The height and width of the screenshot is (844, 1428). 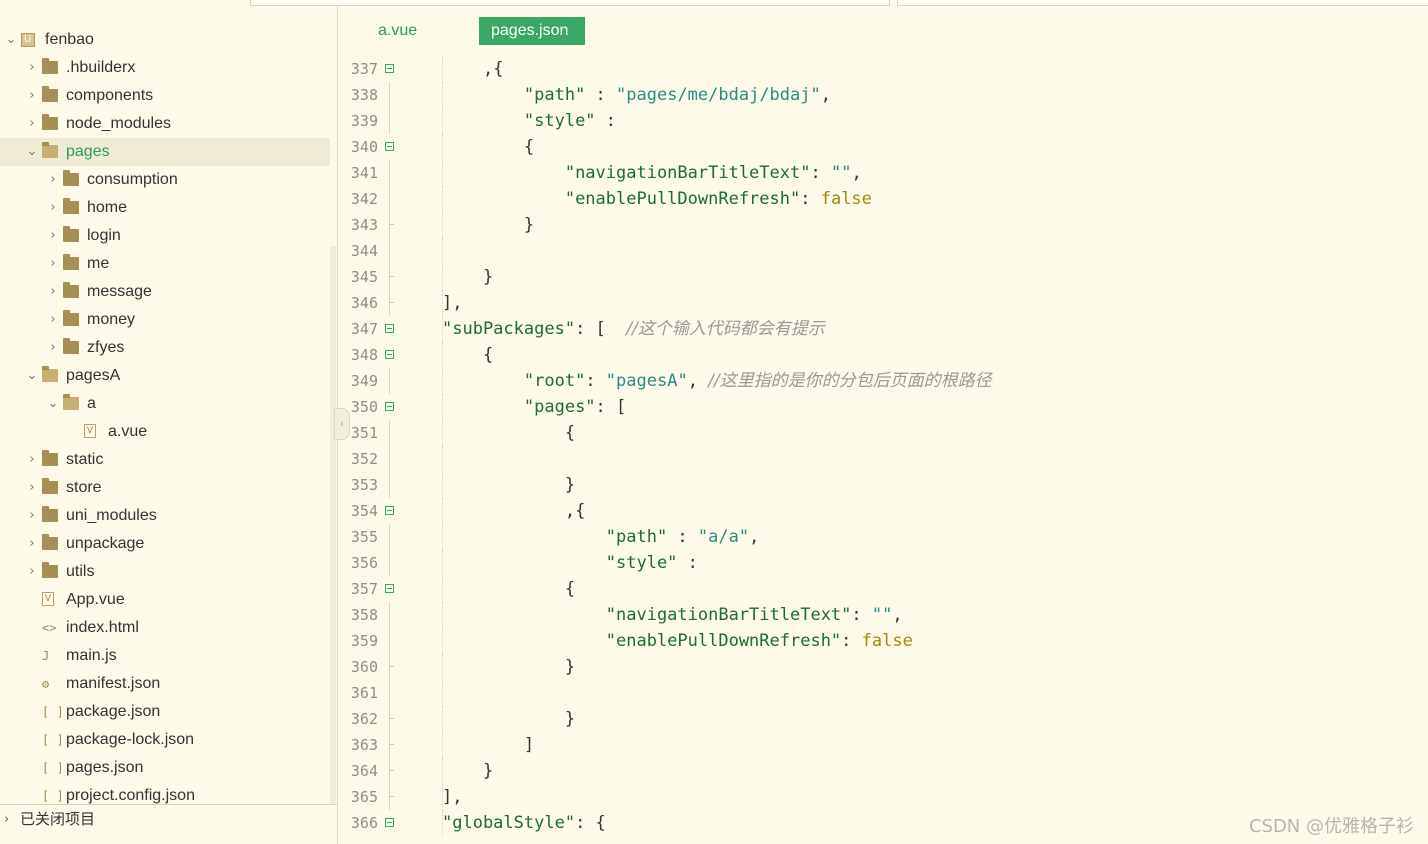 I want to click on code-line: 361, so click(x=883, y=693).